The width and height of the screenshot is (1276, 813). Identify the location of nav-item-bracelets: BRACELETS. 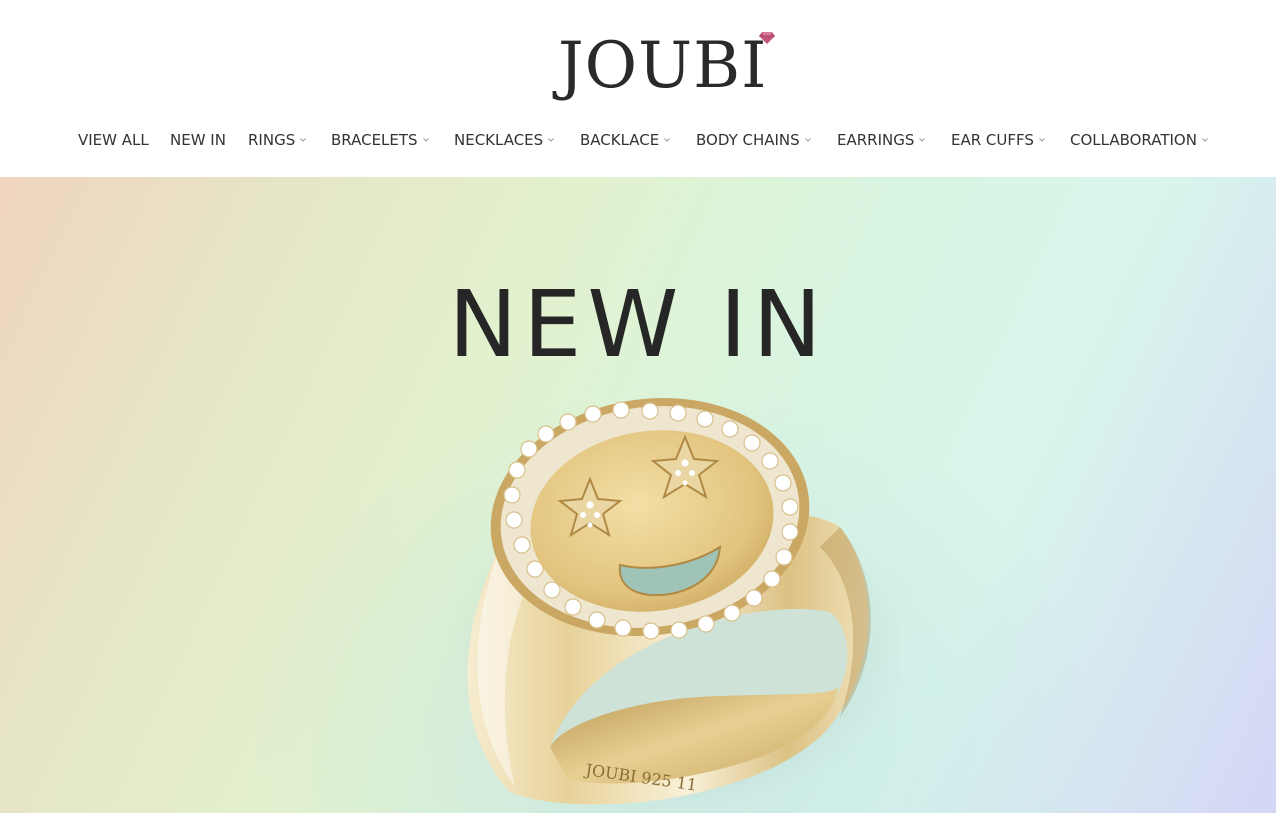
(381, 140).